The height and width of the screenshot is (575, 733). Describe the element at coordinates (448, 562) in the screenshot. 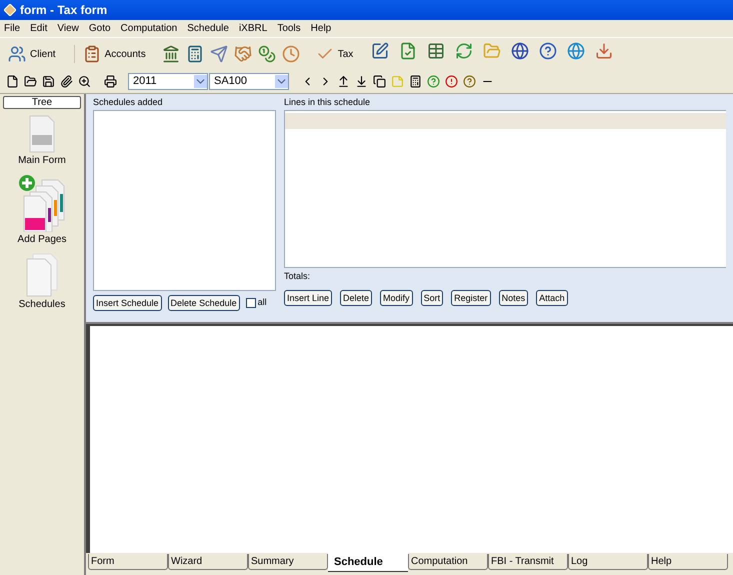

I see `tab: Computation` at that location.